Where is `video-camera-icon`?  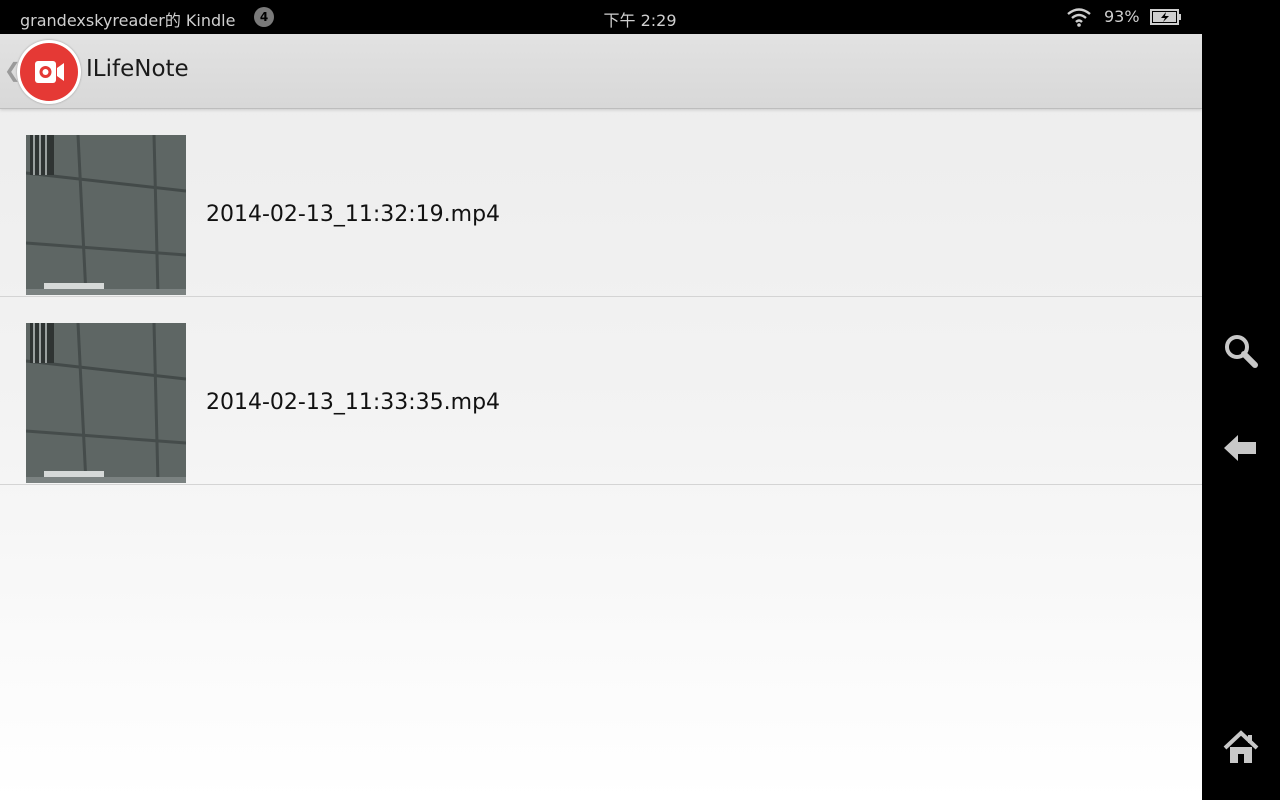 video-camera-icon is located at coordinates (49, 72).